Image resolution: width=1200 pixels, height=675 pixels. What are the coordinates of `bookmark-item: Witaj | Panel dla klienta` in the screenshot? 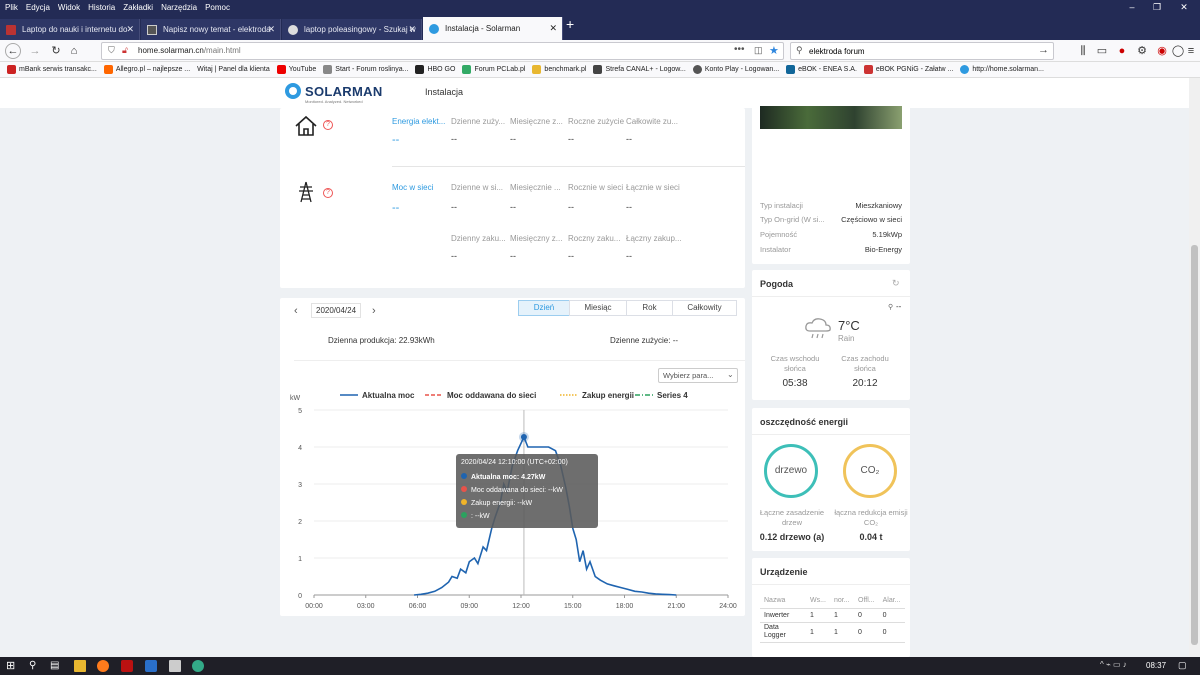 It's located at (233, 69).